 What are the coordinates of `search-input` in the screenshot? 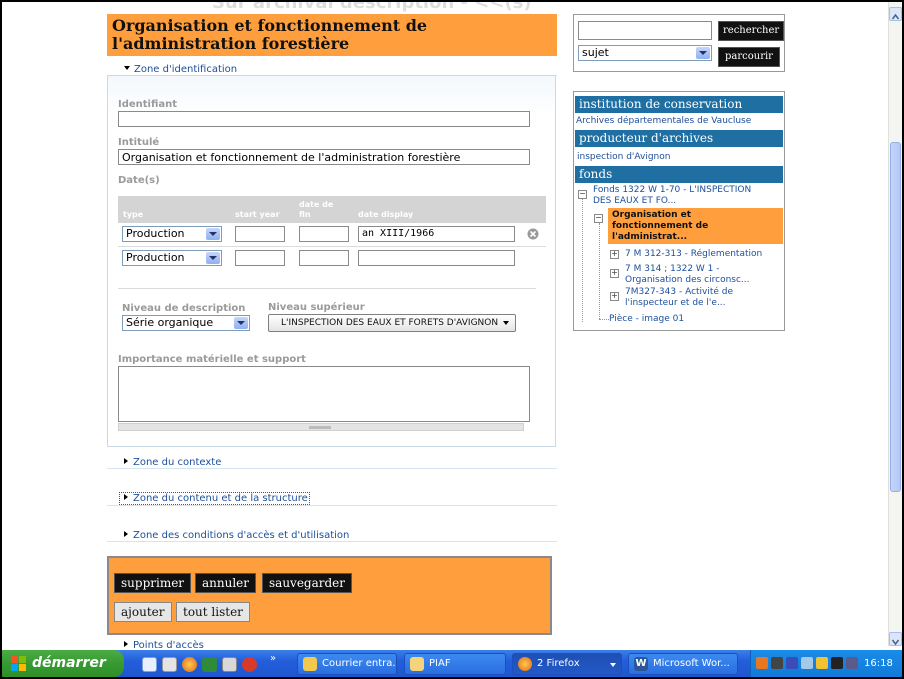 It's located at (645, 30).